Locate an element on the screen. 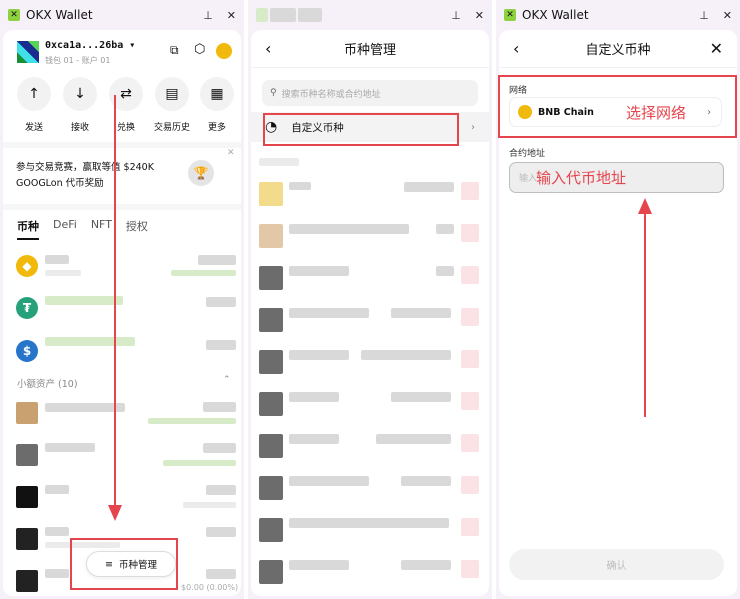  history-button: ▤ 交易历史 is located at coordinates (172, 105).